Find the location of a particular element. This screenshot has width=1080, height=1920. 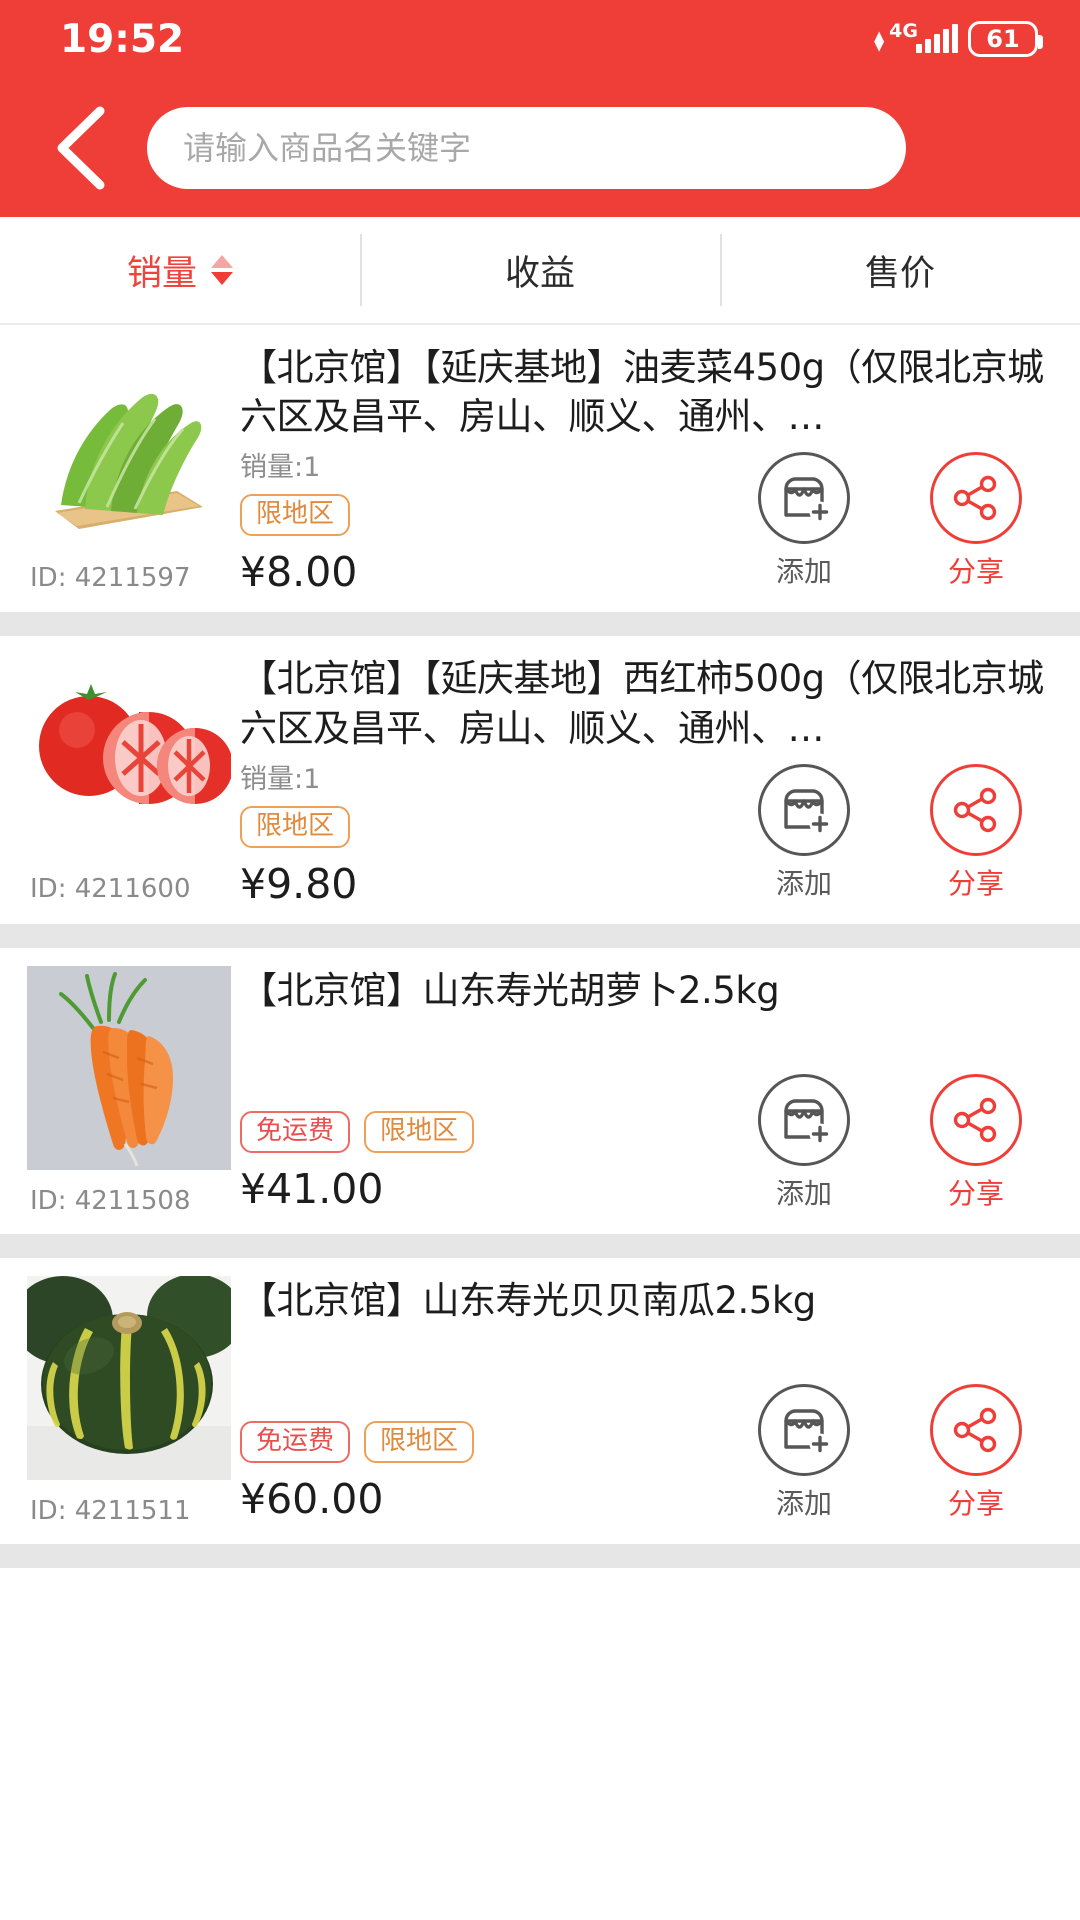

sort-tab-bar: 销量 收益 售价 is located at coordinates (540, 271).